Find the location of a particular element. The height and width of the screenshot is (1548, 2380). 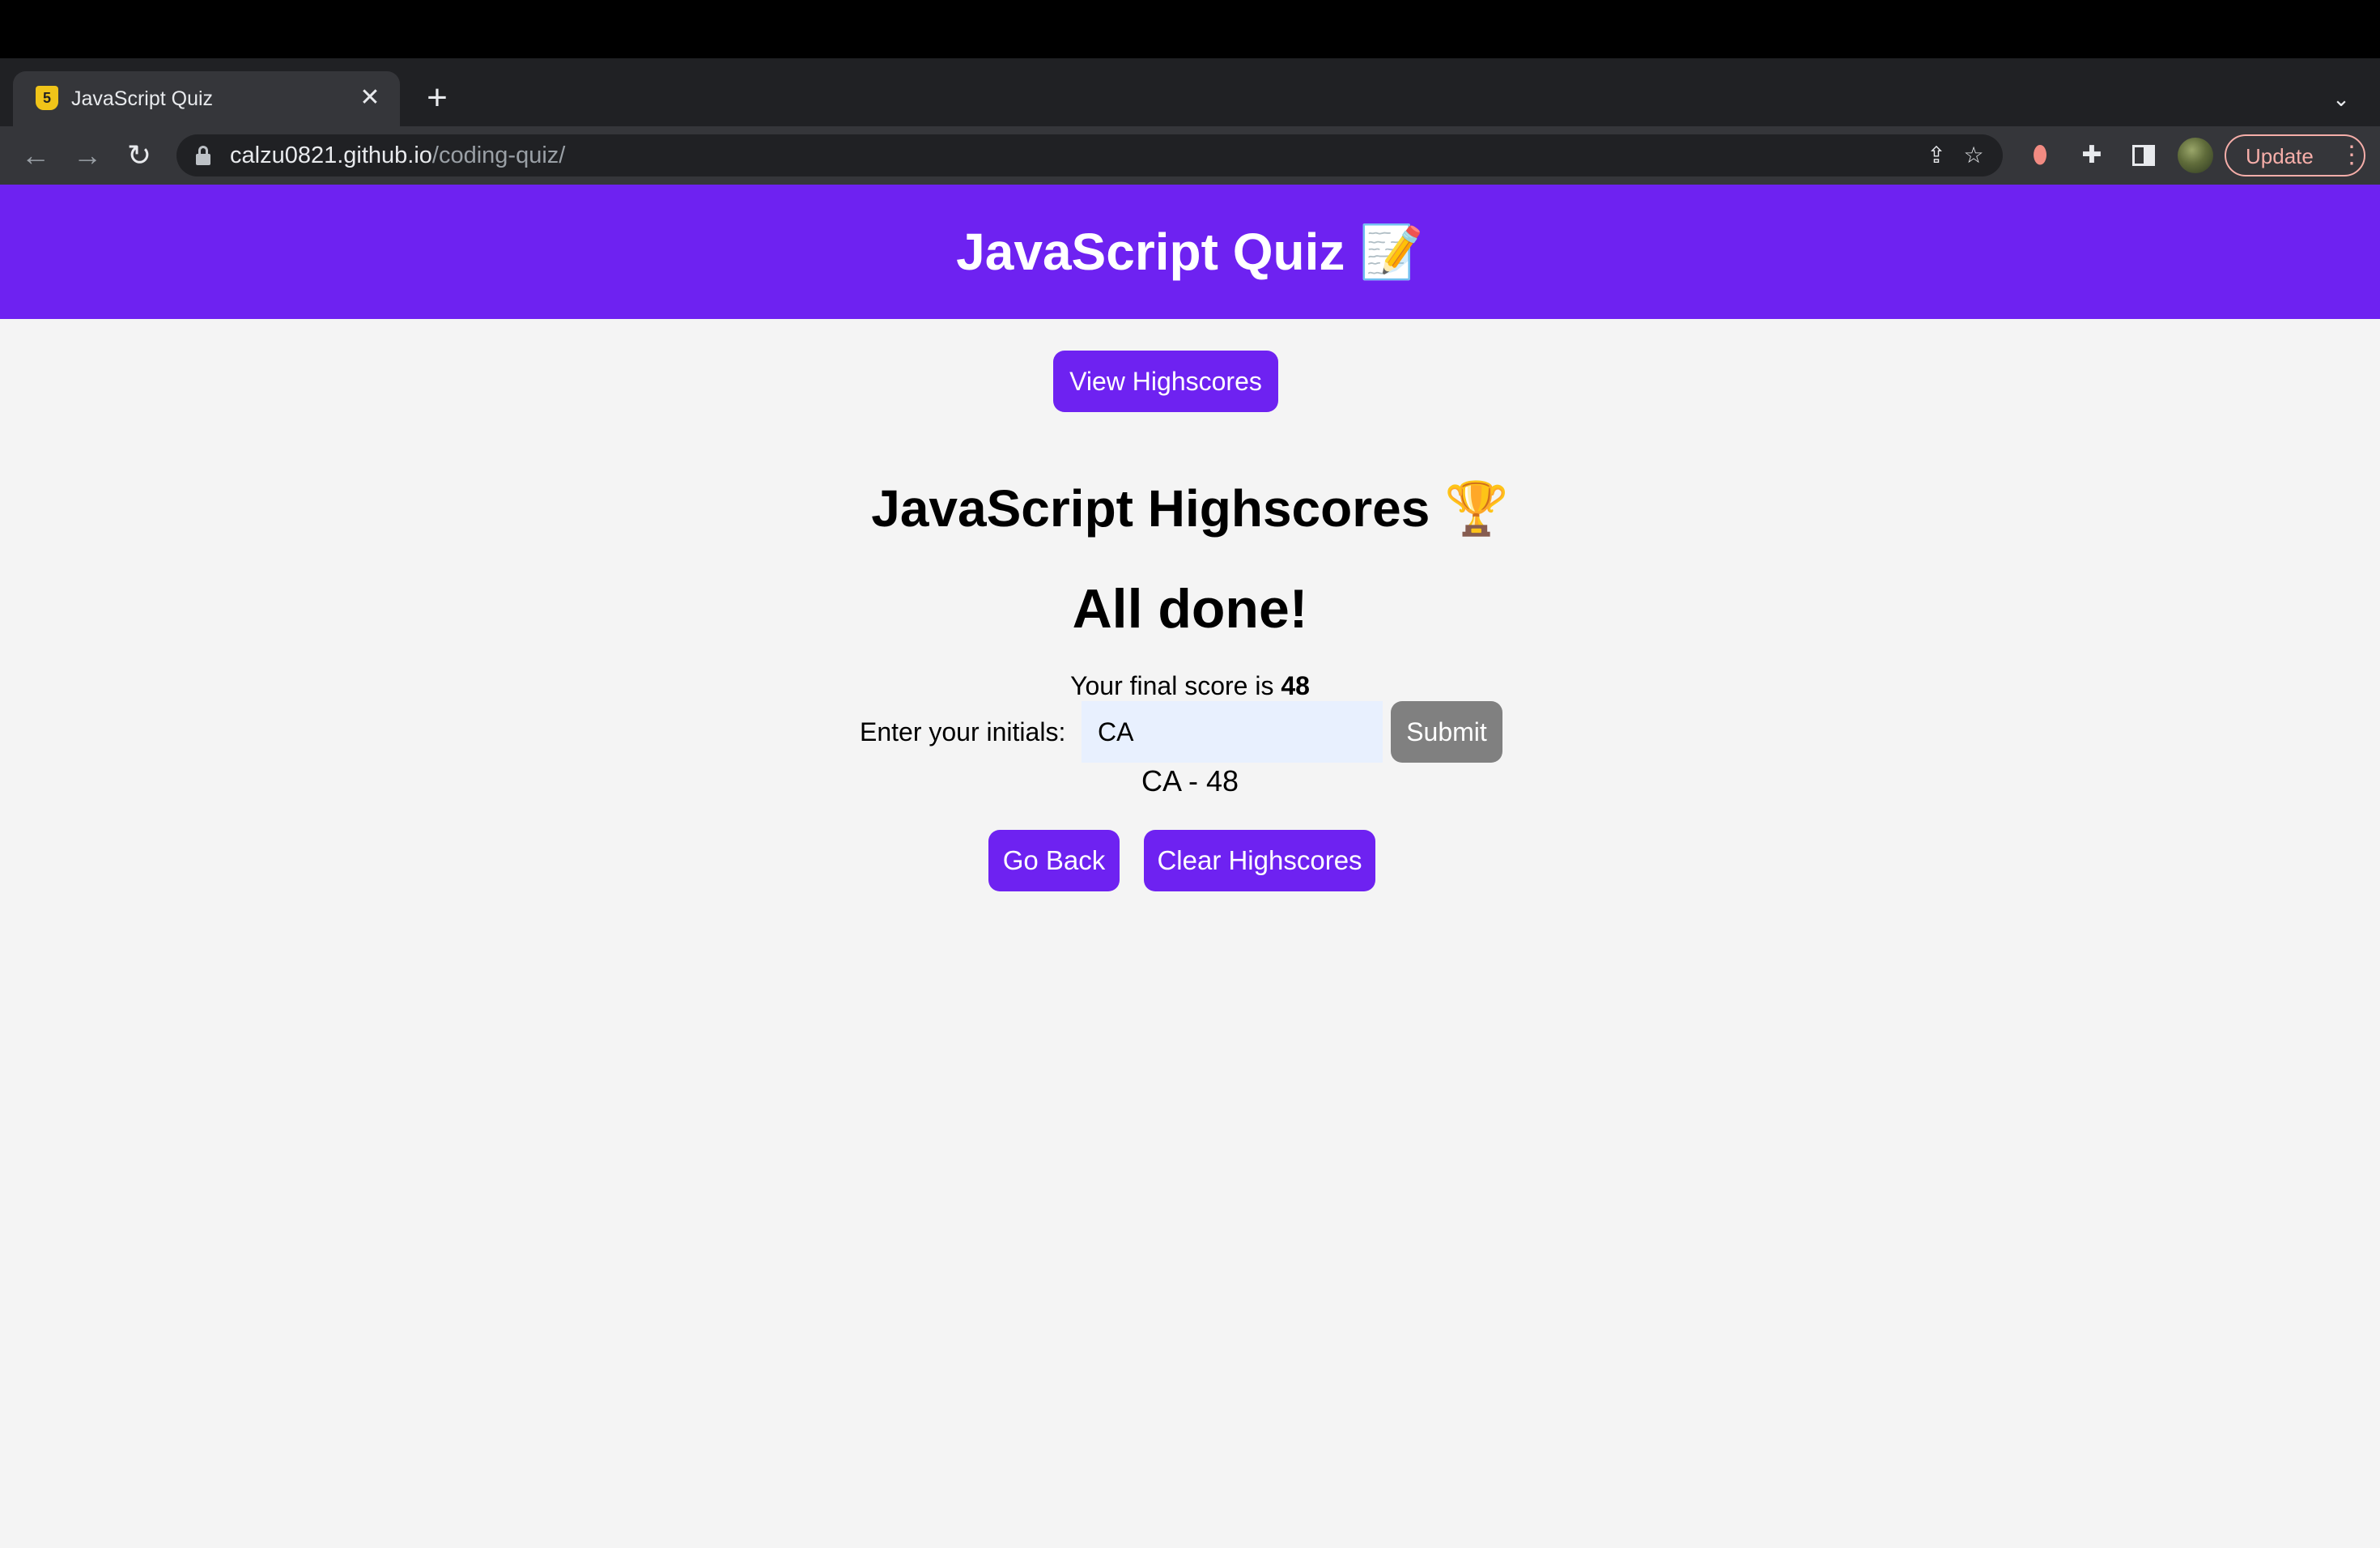

highscores-heading: JavaScript Highscores 🏆 is located at coordinates (1190, 508).